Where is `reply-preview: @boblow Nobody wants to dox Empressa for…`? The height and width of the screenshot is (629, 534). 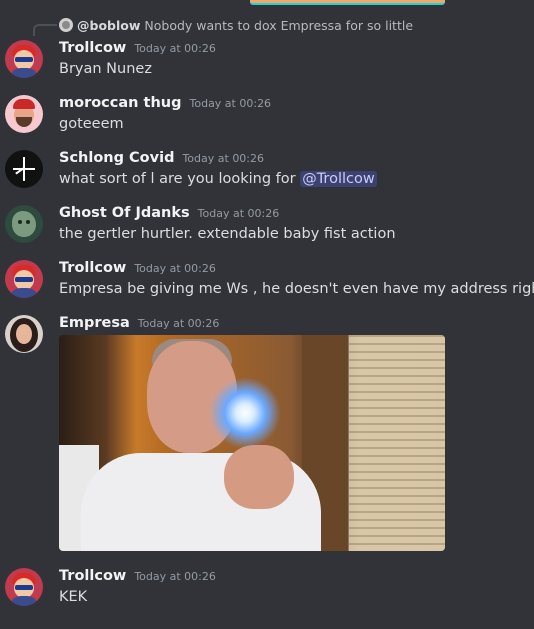 reply-preview: @boblow Nobody wants to dox Empressa for… is located at coordinates (236, 25).